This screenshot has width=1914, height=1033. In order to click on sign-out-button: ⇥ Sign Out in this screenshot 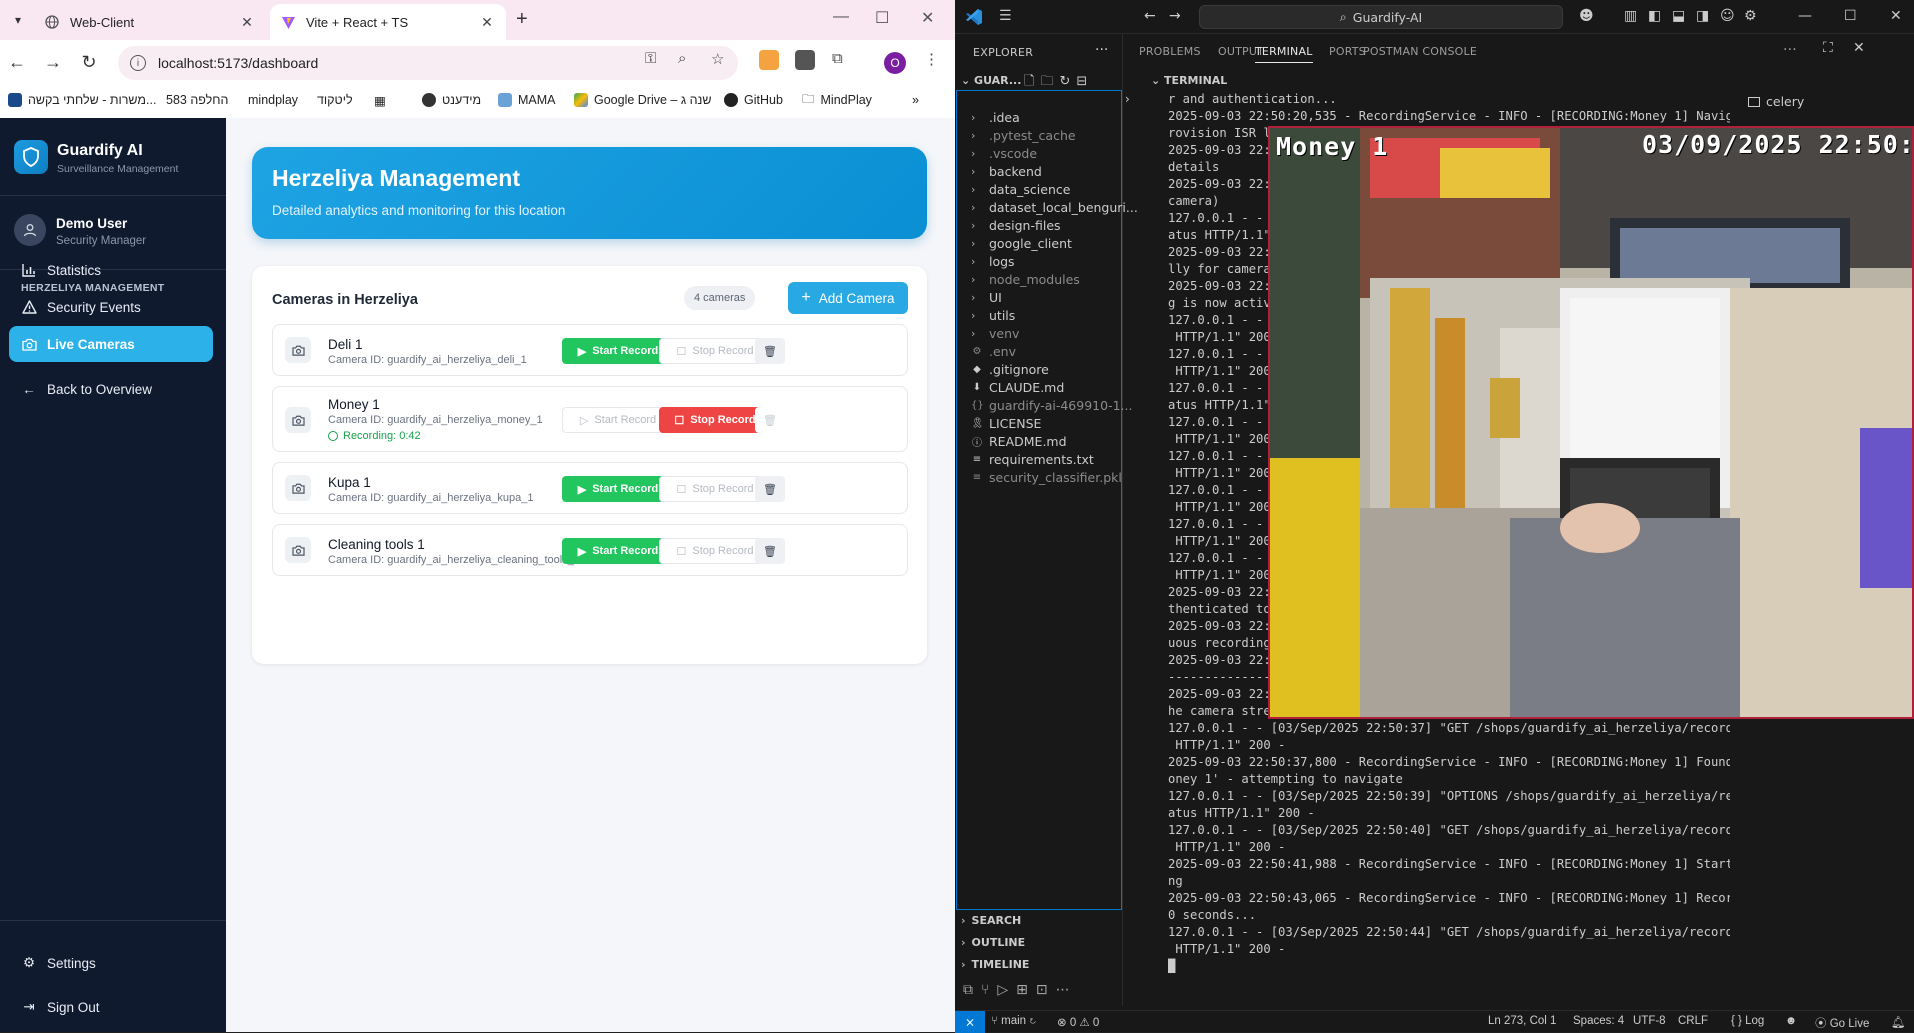, I will do `click(111, 1007)`.